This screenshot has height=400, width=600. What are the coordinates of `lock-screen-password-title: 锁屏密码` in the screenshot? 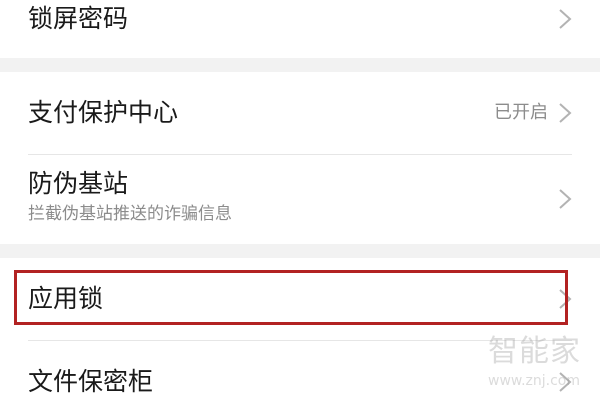 It's located at (78, 18).